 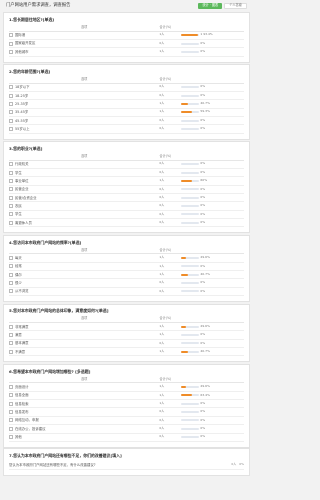 I want to click on table-row: 农民 0人 0%, so click(x=126, y=206).